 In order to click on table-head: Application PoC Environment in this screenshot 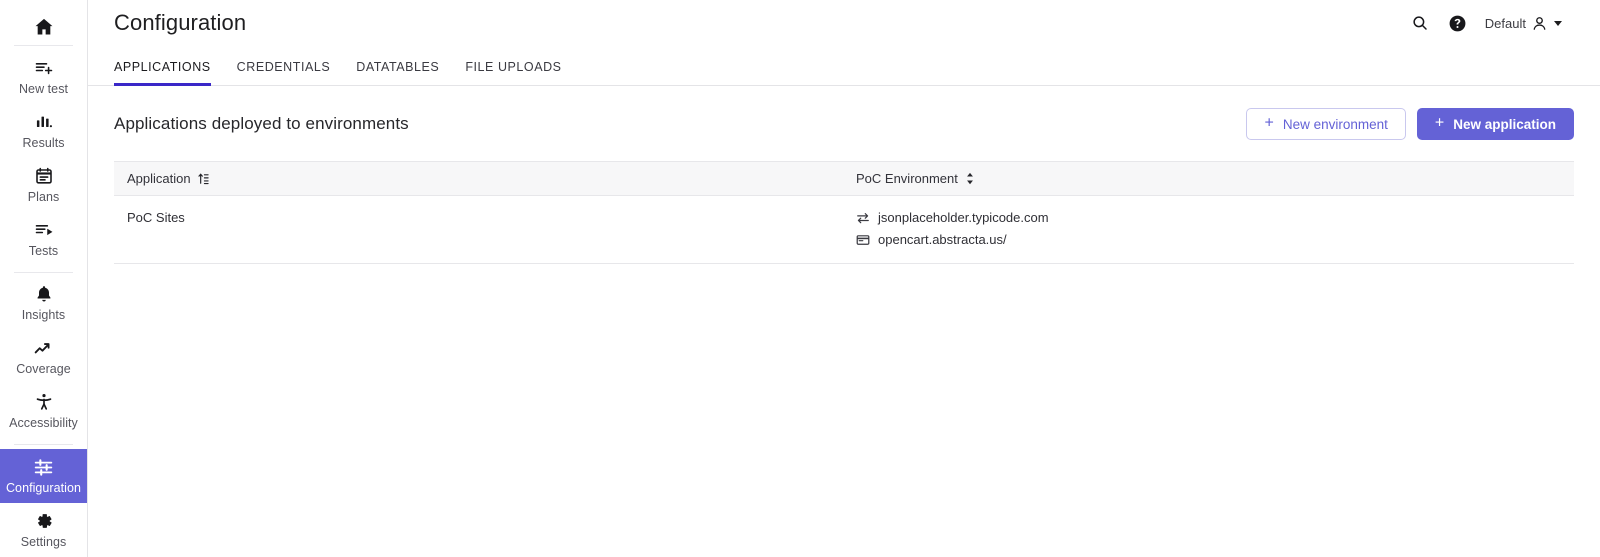, I will do `click(844, 178)`.